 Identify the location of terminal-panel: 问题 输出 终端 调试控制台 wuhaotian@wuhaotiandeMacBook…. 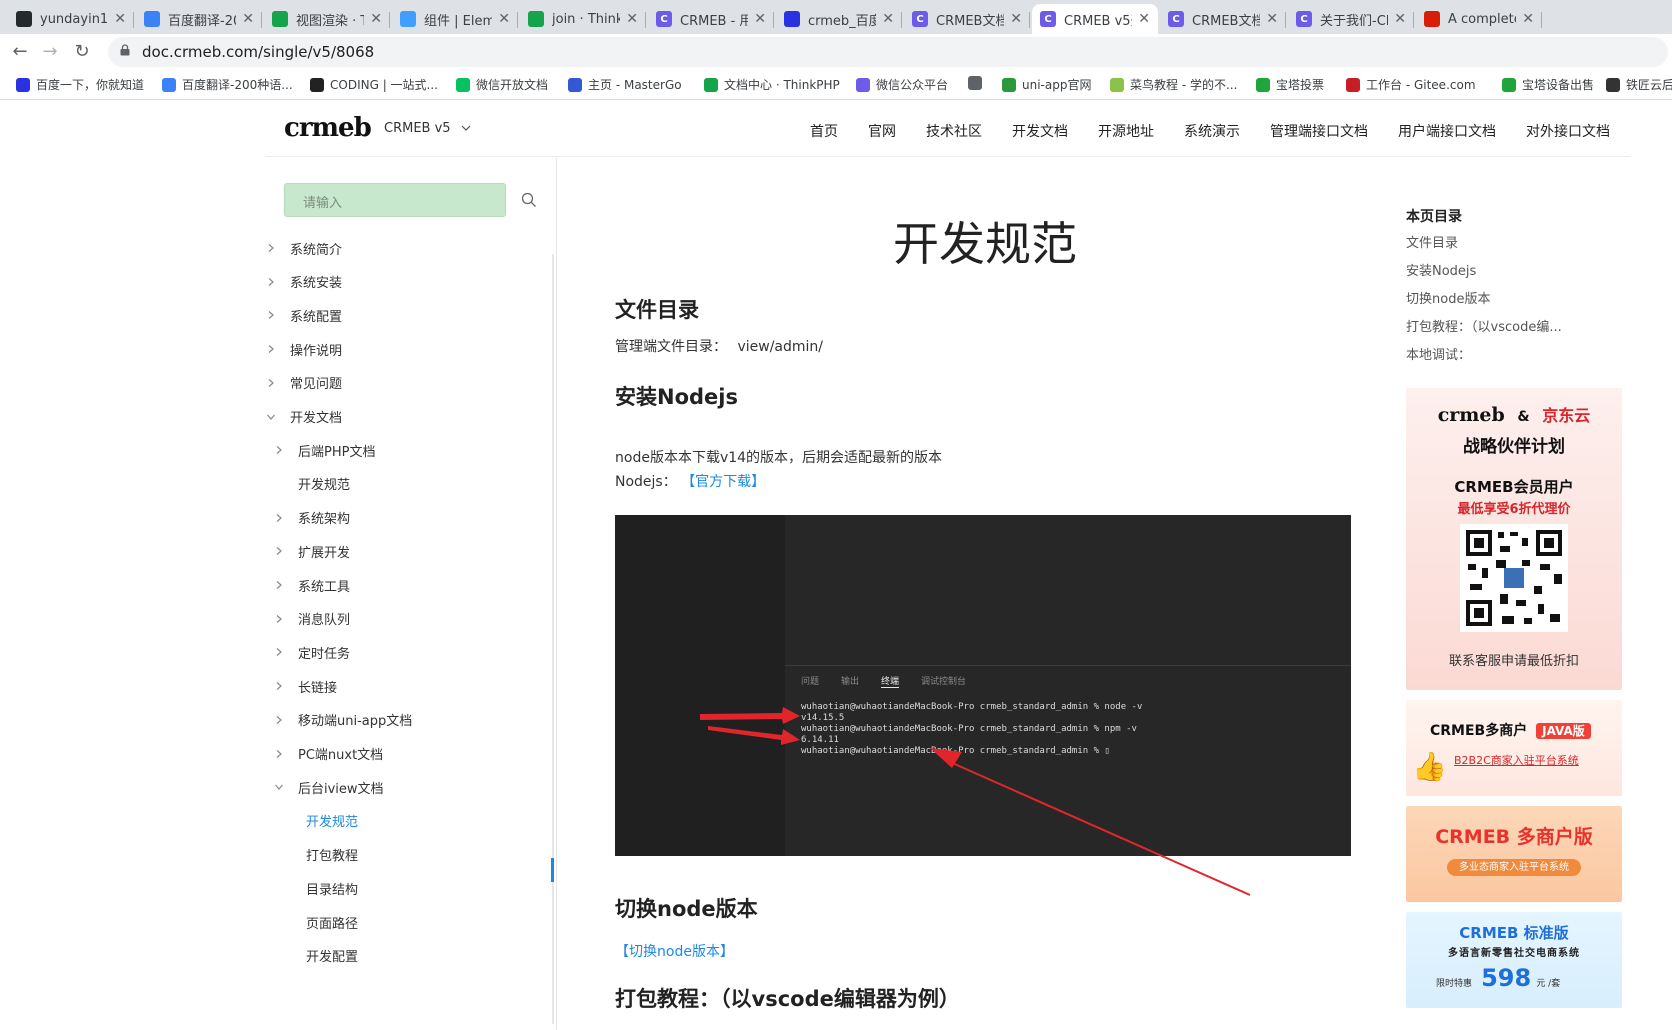
(1068, 760).